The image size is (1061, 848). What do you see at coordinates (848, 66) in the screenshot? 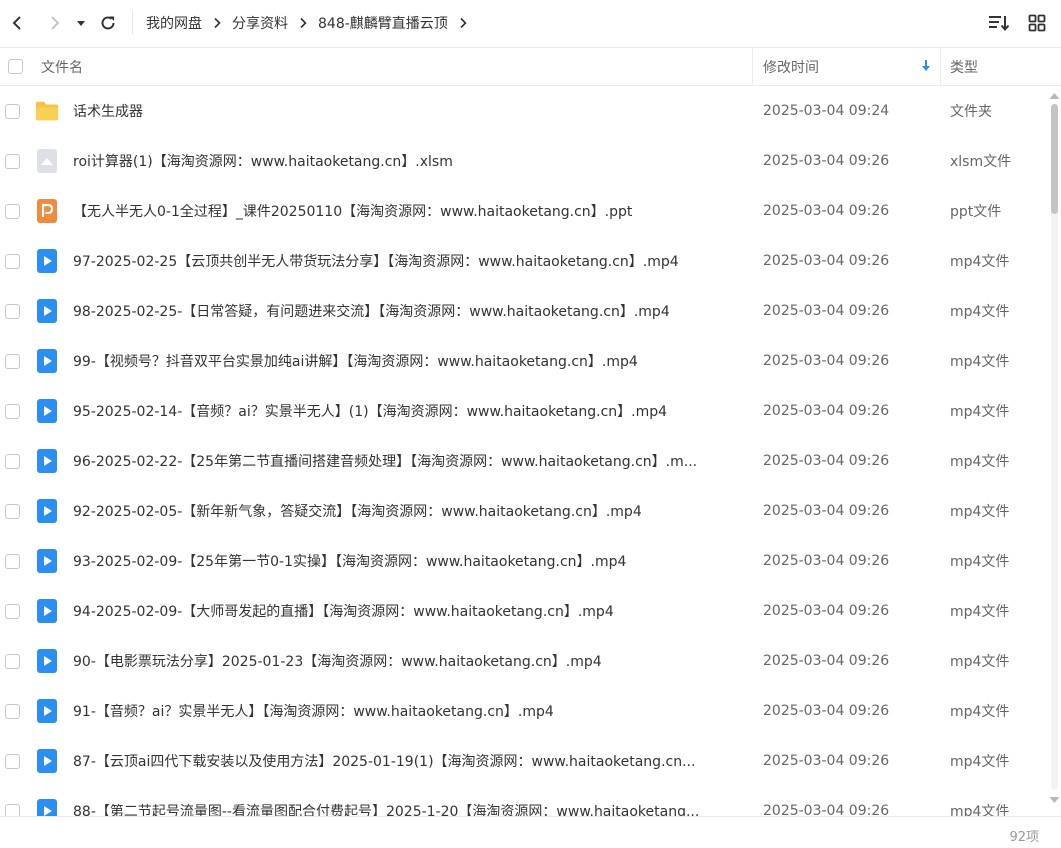
I see `column-modified: 修改时间` at bounding box center [848, 66].